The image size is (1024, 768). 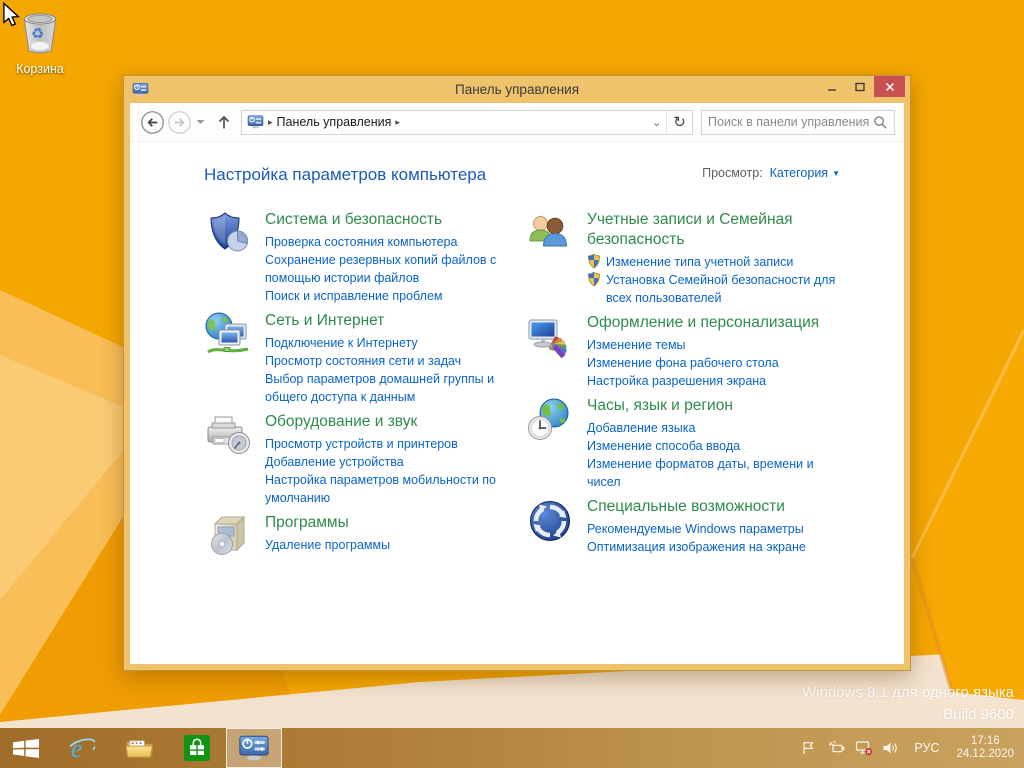 What do you see at coordinates (12, 17) in the screenshot?
I see `cursor-arrow-icon` at bounding box center [12, 17].